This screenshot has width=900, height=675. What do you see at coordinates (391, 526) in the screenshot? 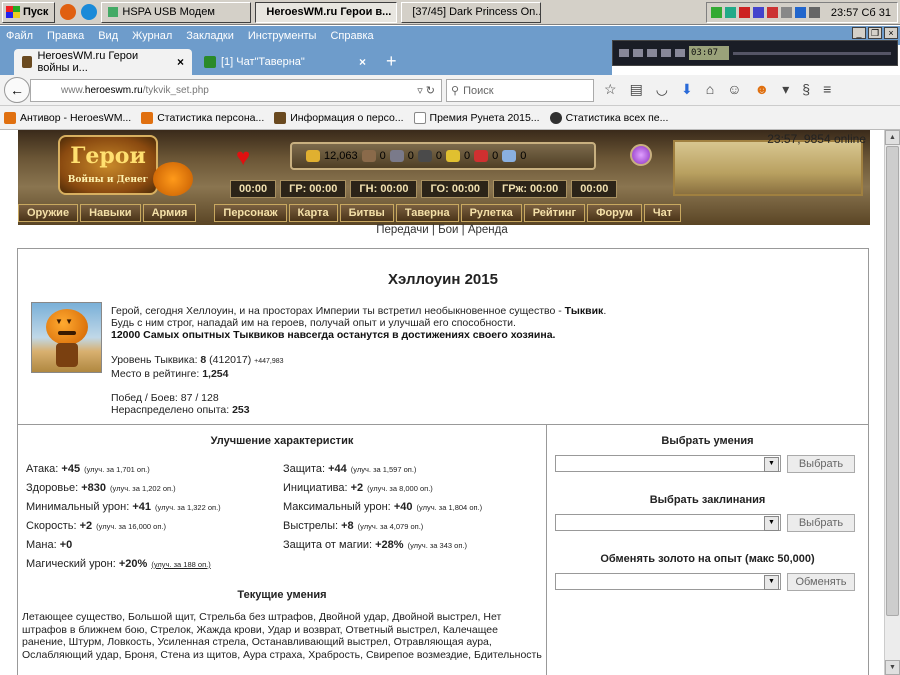
I see `upgrade-link: (улуч. за 4,079 оп.)` at bounding box center [391, 526].